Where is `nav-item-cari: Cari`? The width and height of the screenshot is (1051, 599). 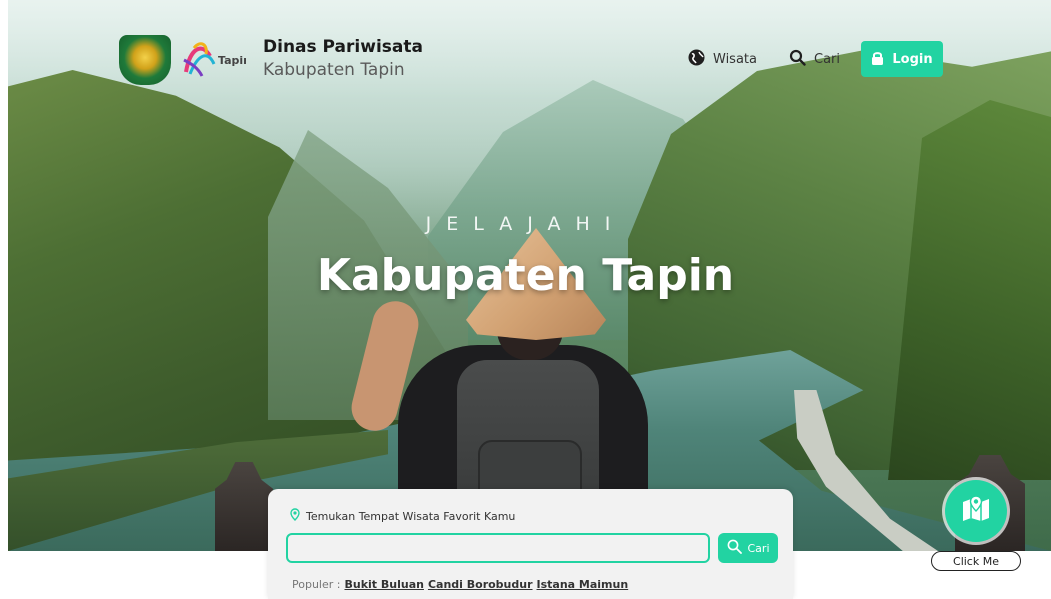 nav-item-cari: Cari is located at coordinates (814, 59).